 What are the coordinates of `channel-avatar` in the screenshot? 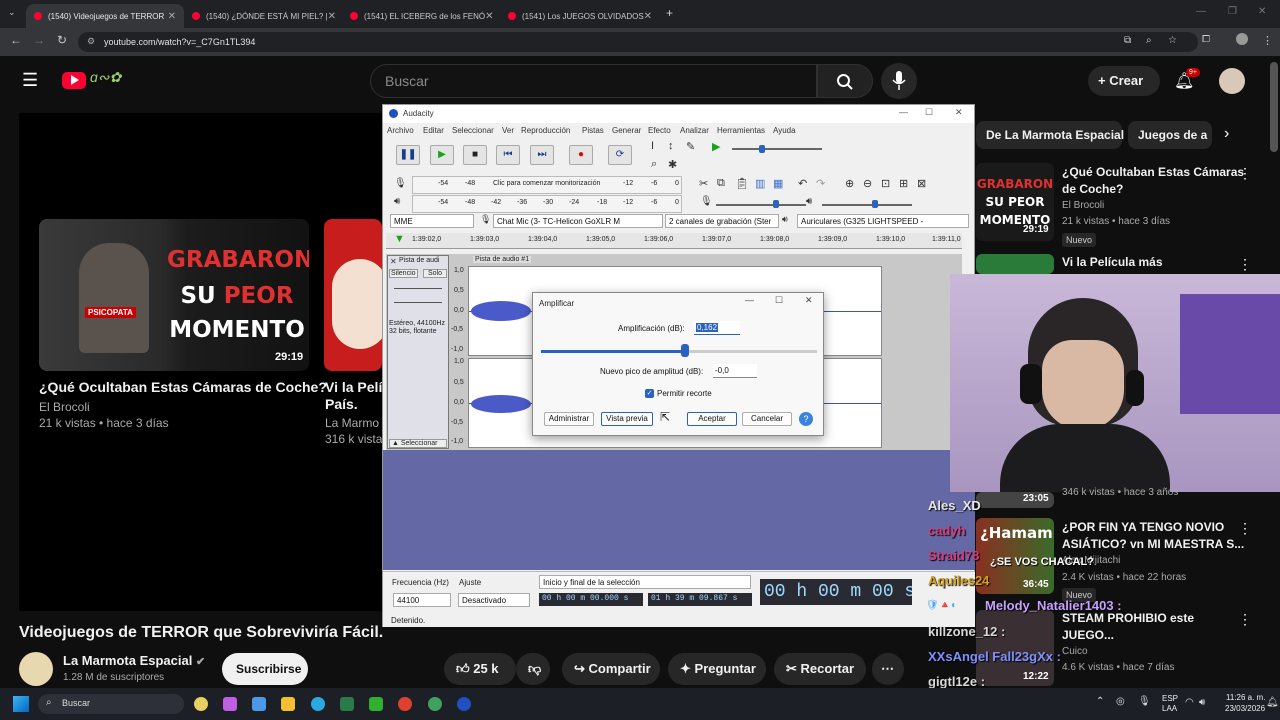 It's located at (36, 669).